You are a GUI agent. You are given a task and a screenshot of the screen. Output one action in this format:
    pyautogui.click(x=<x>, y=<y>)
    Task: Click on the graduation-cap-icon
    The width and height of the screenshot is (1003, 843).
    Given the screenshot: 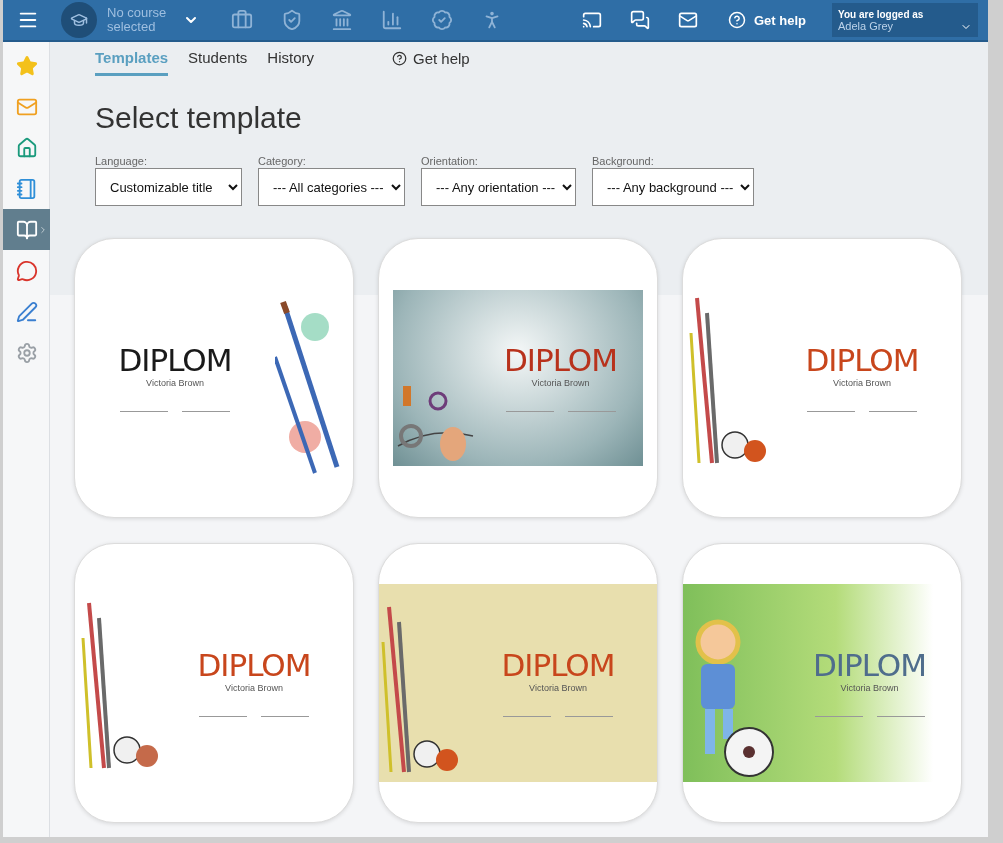 What is the action you would take?
    pyautogui.click(x=79, y=20)
    